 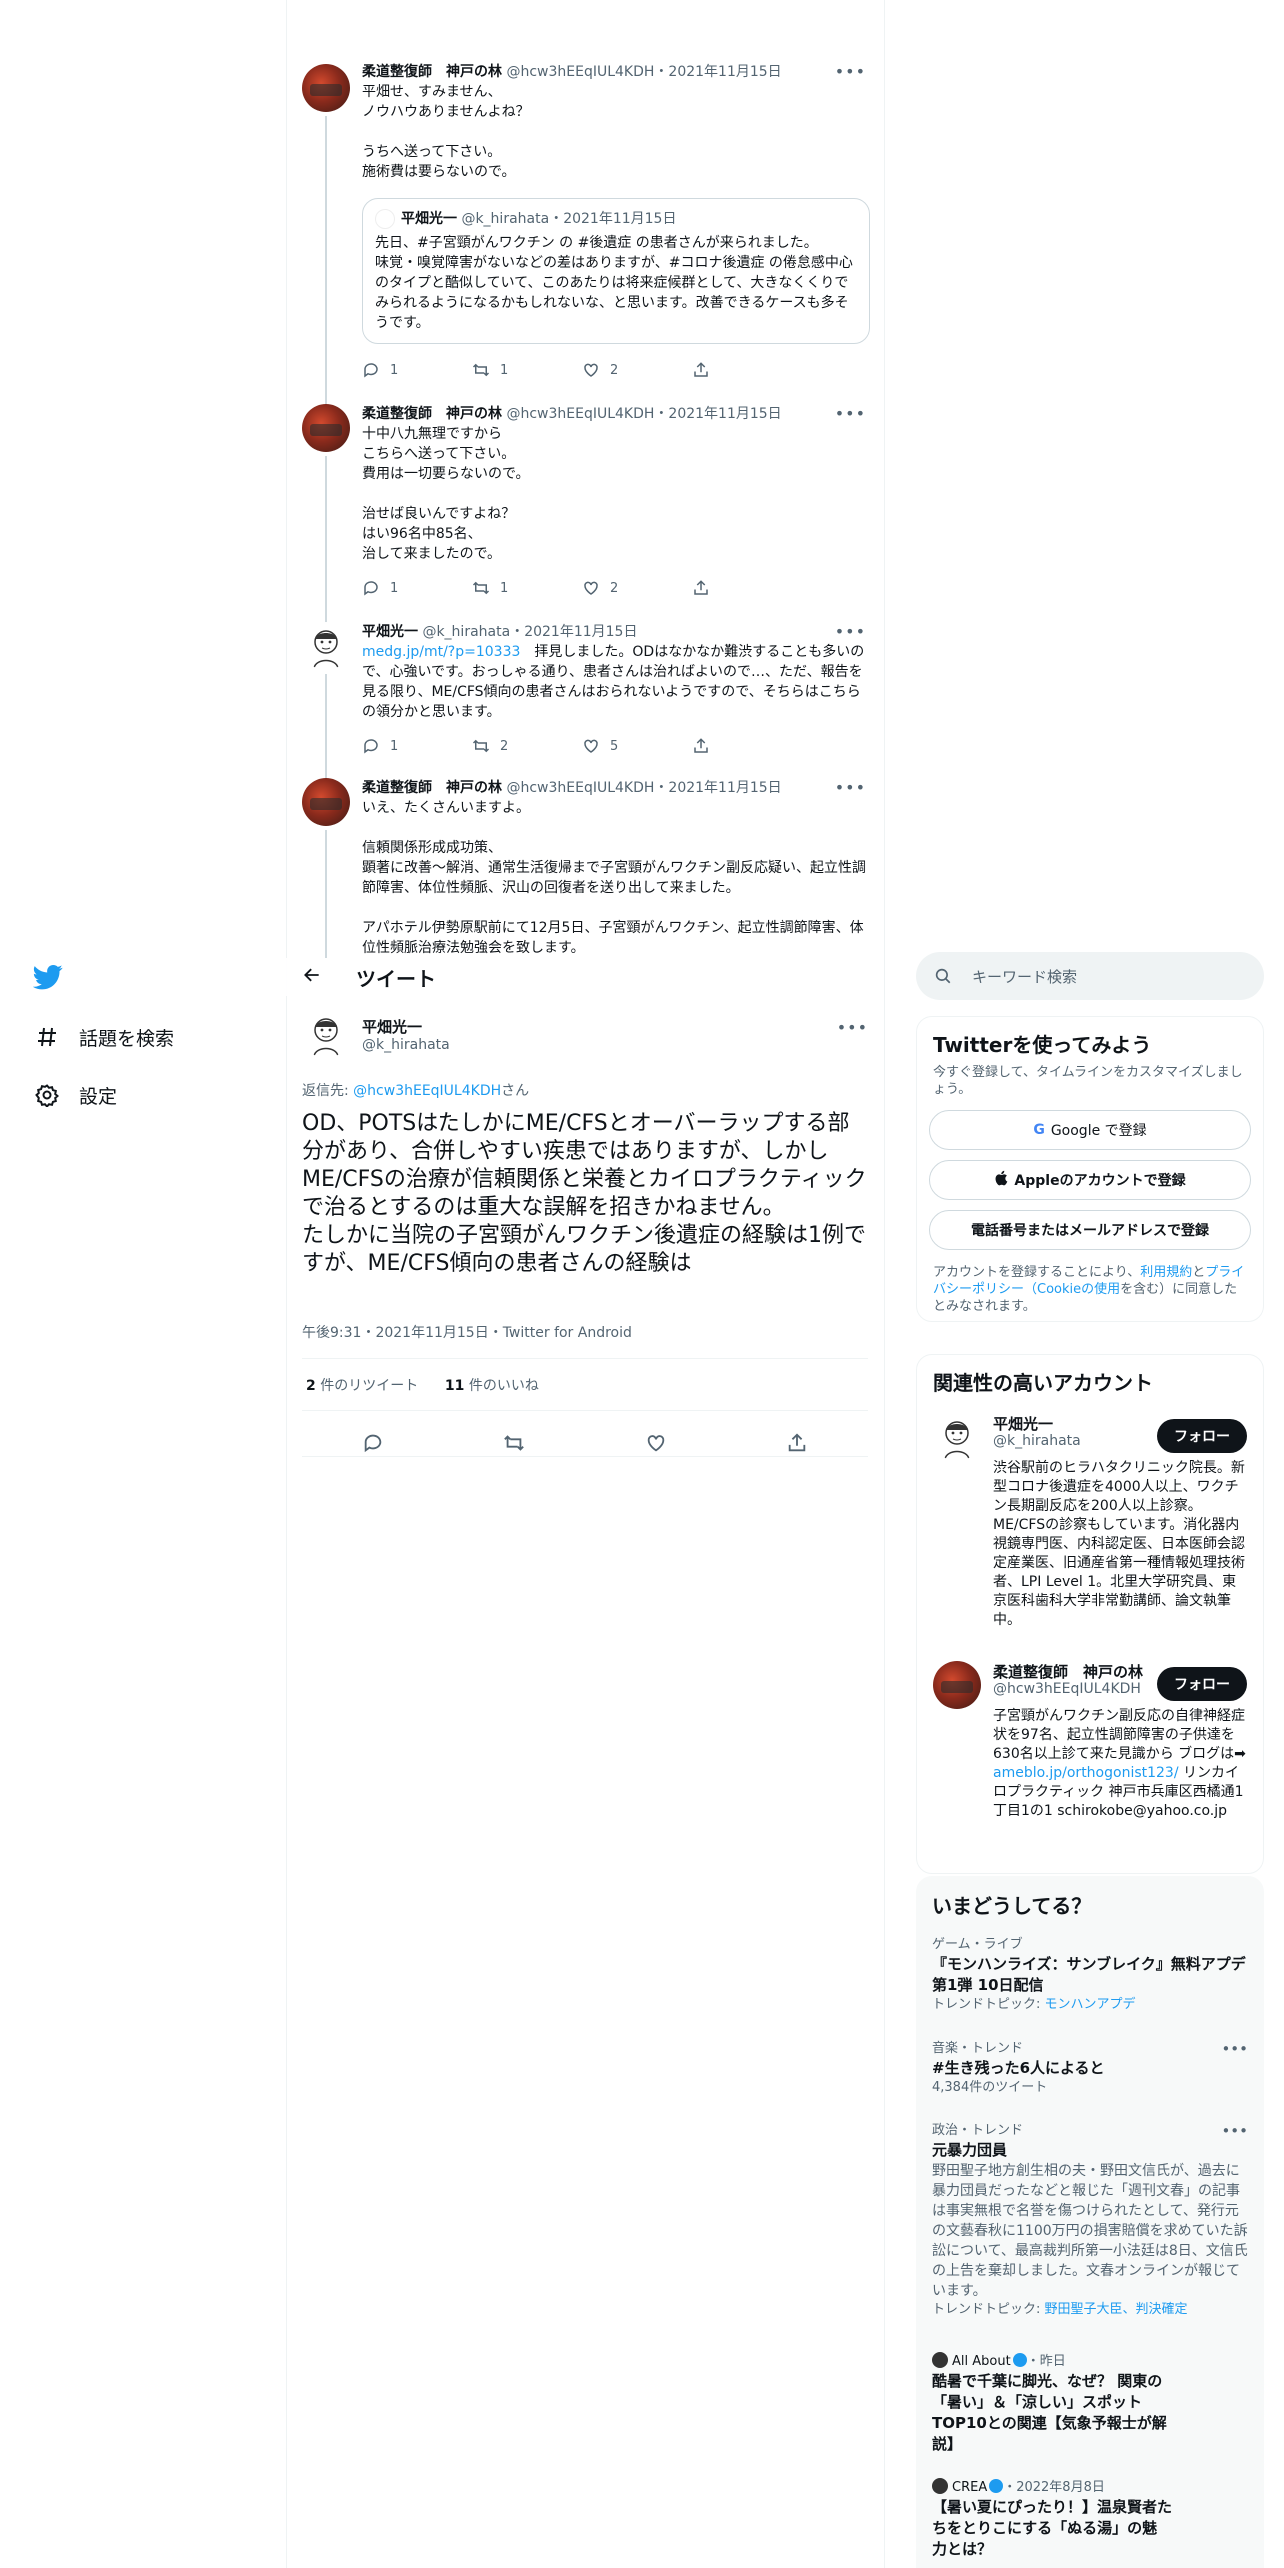 I want to click on left-column-divider, so click(x=286, y=1284).